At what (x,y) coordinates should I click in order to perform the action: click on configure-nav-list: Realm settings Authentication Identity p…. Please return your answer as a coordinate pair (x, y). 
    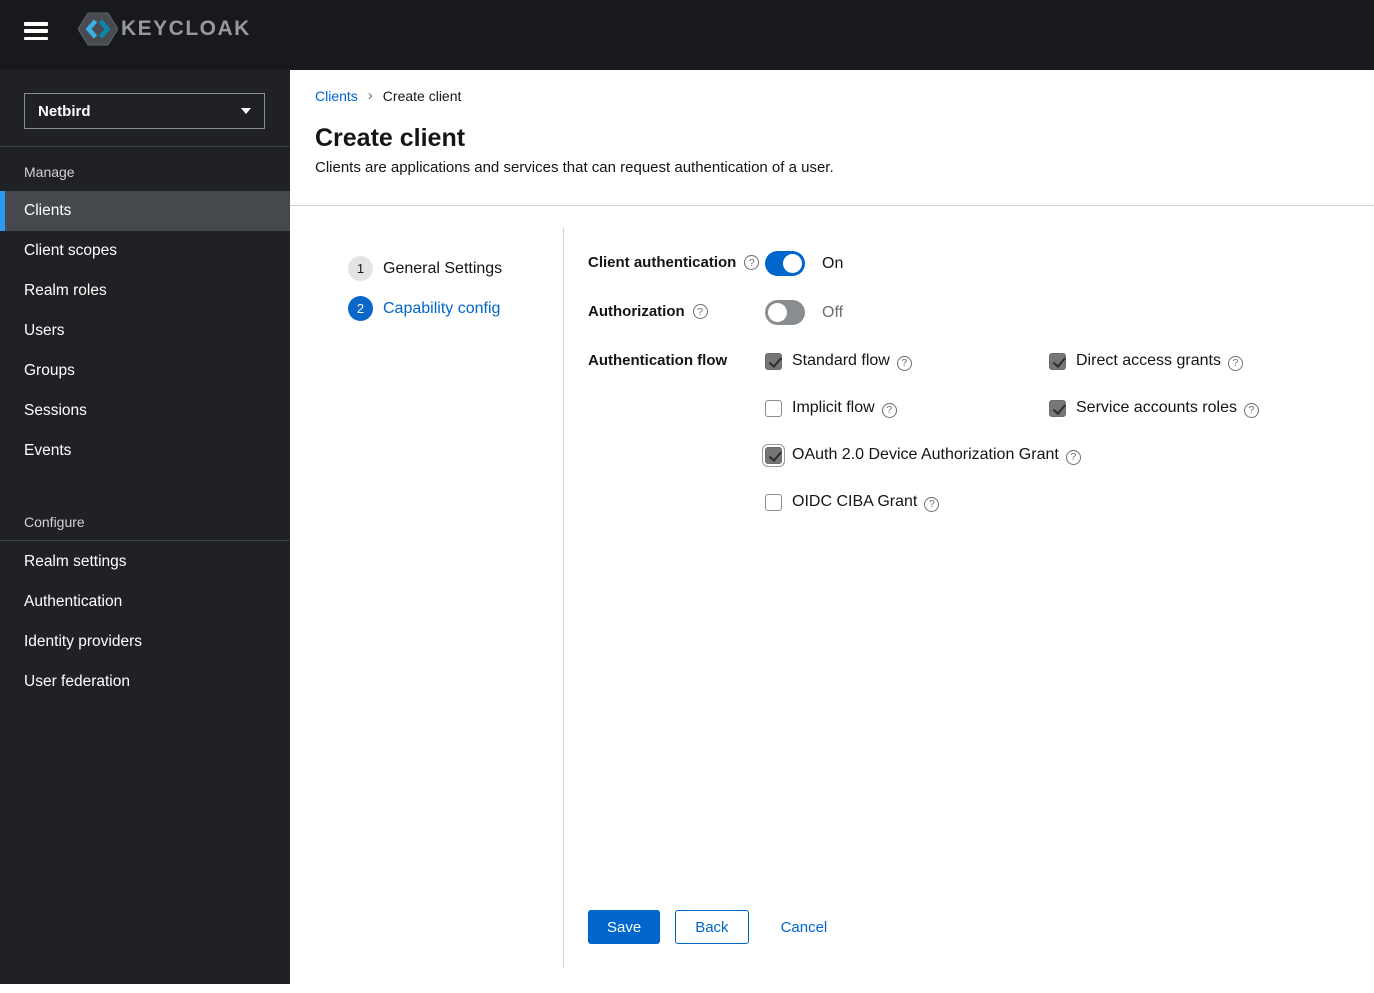
    Looking at the image, I should click on (145, 622).